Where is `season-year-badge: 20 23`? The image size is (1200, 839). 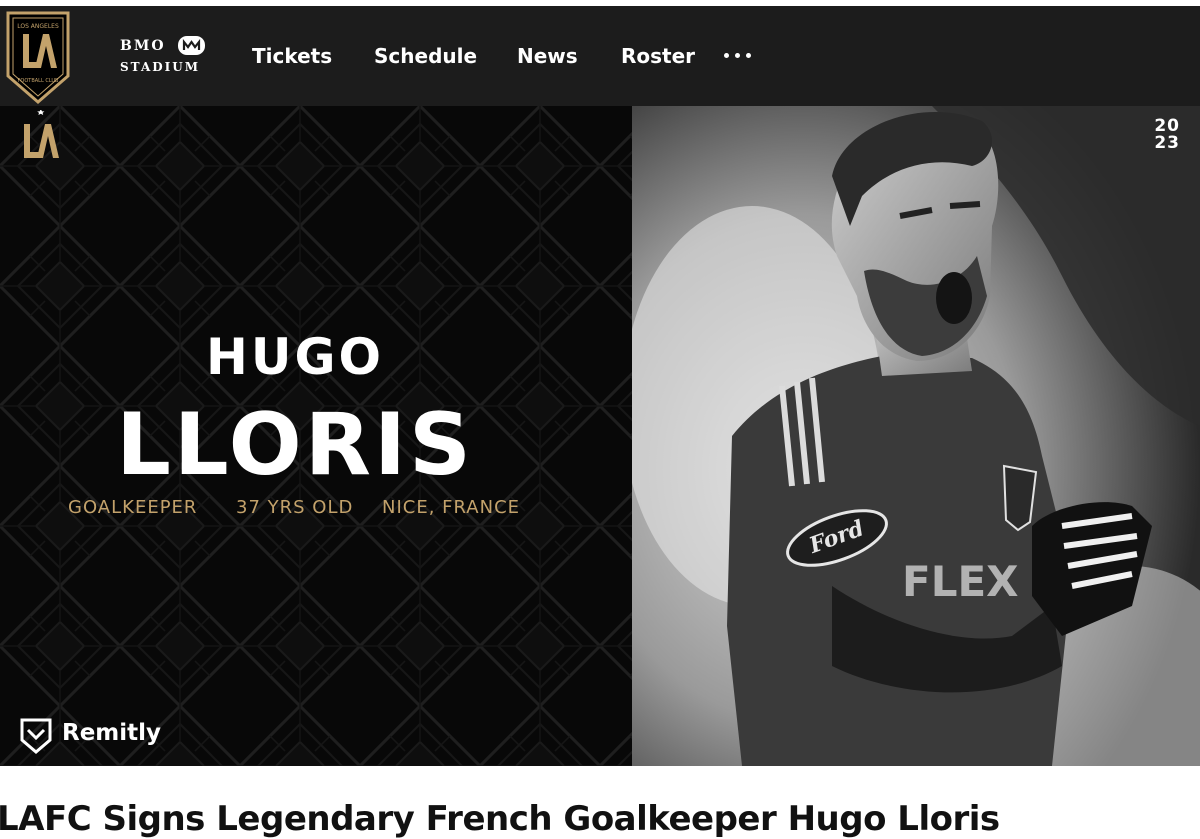
season-year-badge: 20 23 is located at coordinates (1167, 135).